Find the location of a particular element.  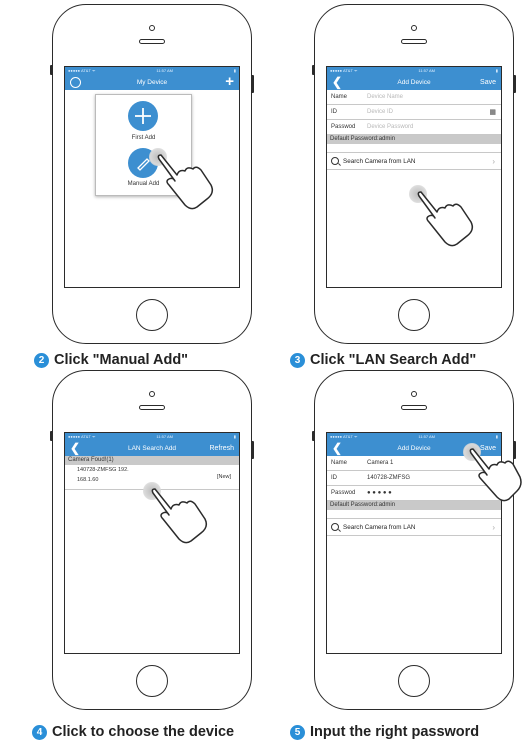

page-title: LAN Search Add is located at coordinates (152, 448).